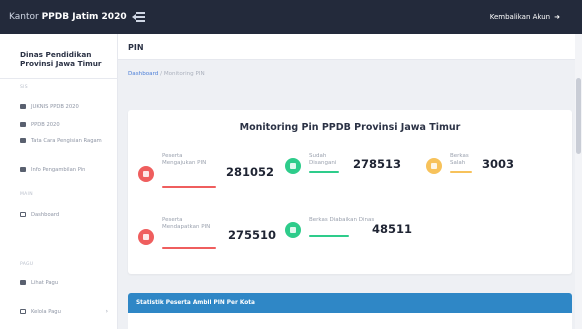 This screenshot has height=329, width=582. Describe the element at coordinates (350, 127) in the screenshot. I see `monitoring-title: Monitoring Pin PPDB Provinsi Jawa Timur` at that location.